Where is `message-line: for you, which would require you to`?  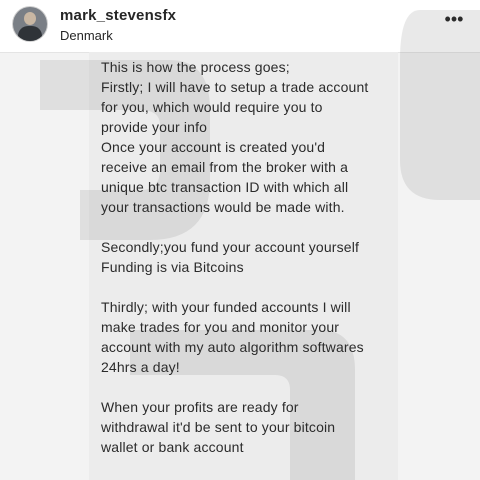
message-line: for you, which would require you to is located at coordinates (212, 107).